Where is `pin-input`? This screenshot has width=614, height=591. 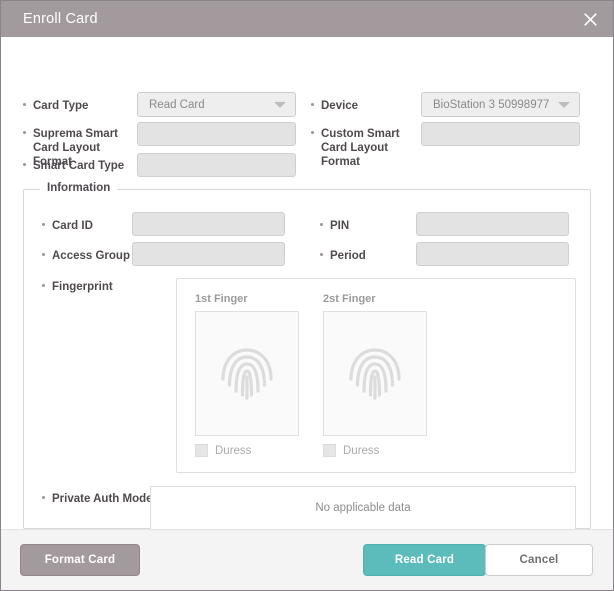
pin-input is located at coordinates (492, 224).